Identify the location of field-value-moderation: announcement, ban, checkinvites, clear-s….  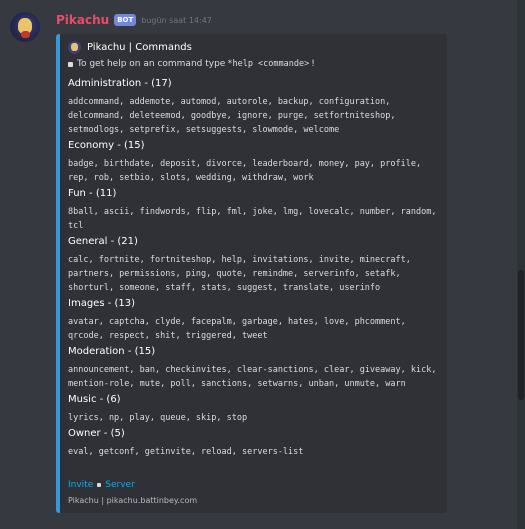
(255, 377).